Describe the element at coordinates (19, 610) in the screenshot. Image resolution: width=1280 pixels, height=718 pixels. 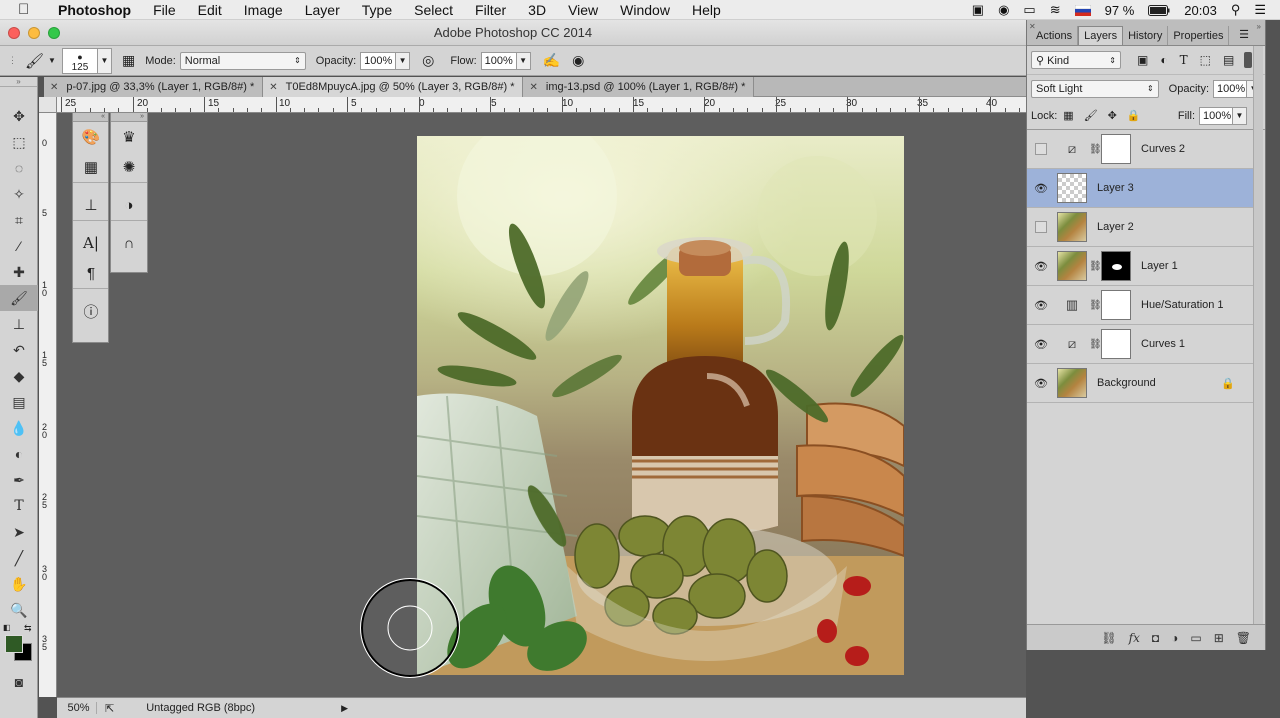
I see `zoom-tool-icon: 🔍` at that location.